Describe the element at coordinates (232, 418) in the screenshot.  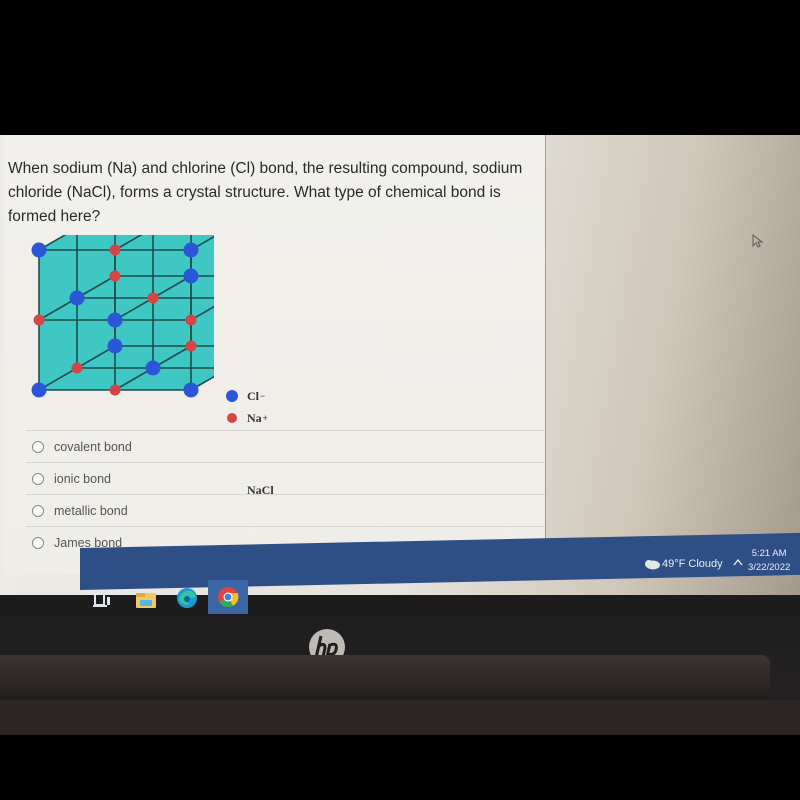
I see `red-dot-icon` at that location.